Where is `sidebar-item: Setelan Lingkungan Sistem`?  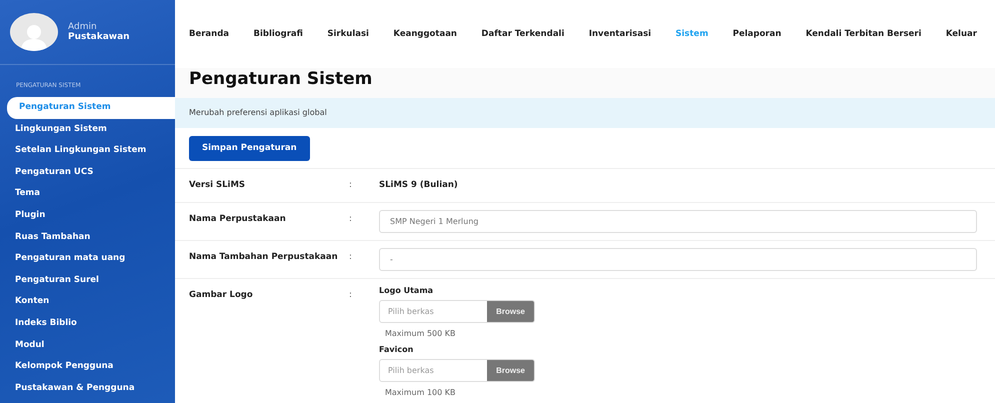
sidebar-item: Setelan Lingkungan Sistem is located at coordinates (87, 151).